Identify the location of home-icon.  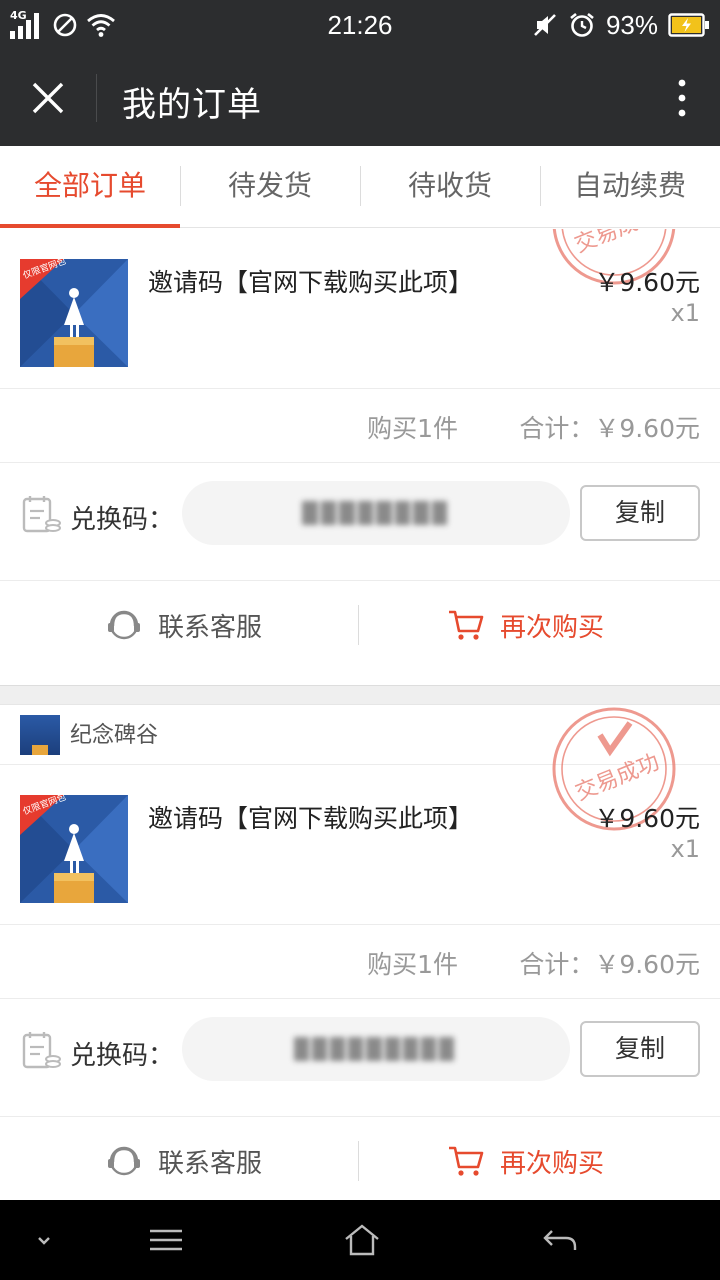
(362, 1240).